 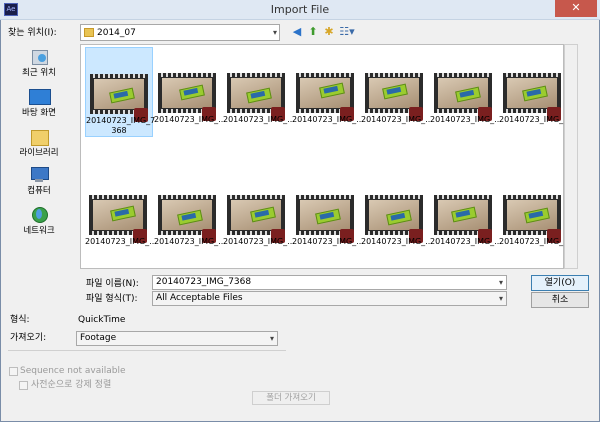 What do you see at coordinates (102, 320) in the screenshot?
I see `format-value: QuickTime` at bounding box center [102, 320].